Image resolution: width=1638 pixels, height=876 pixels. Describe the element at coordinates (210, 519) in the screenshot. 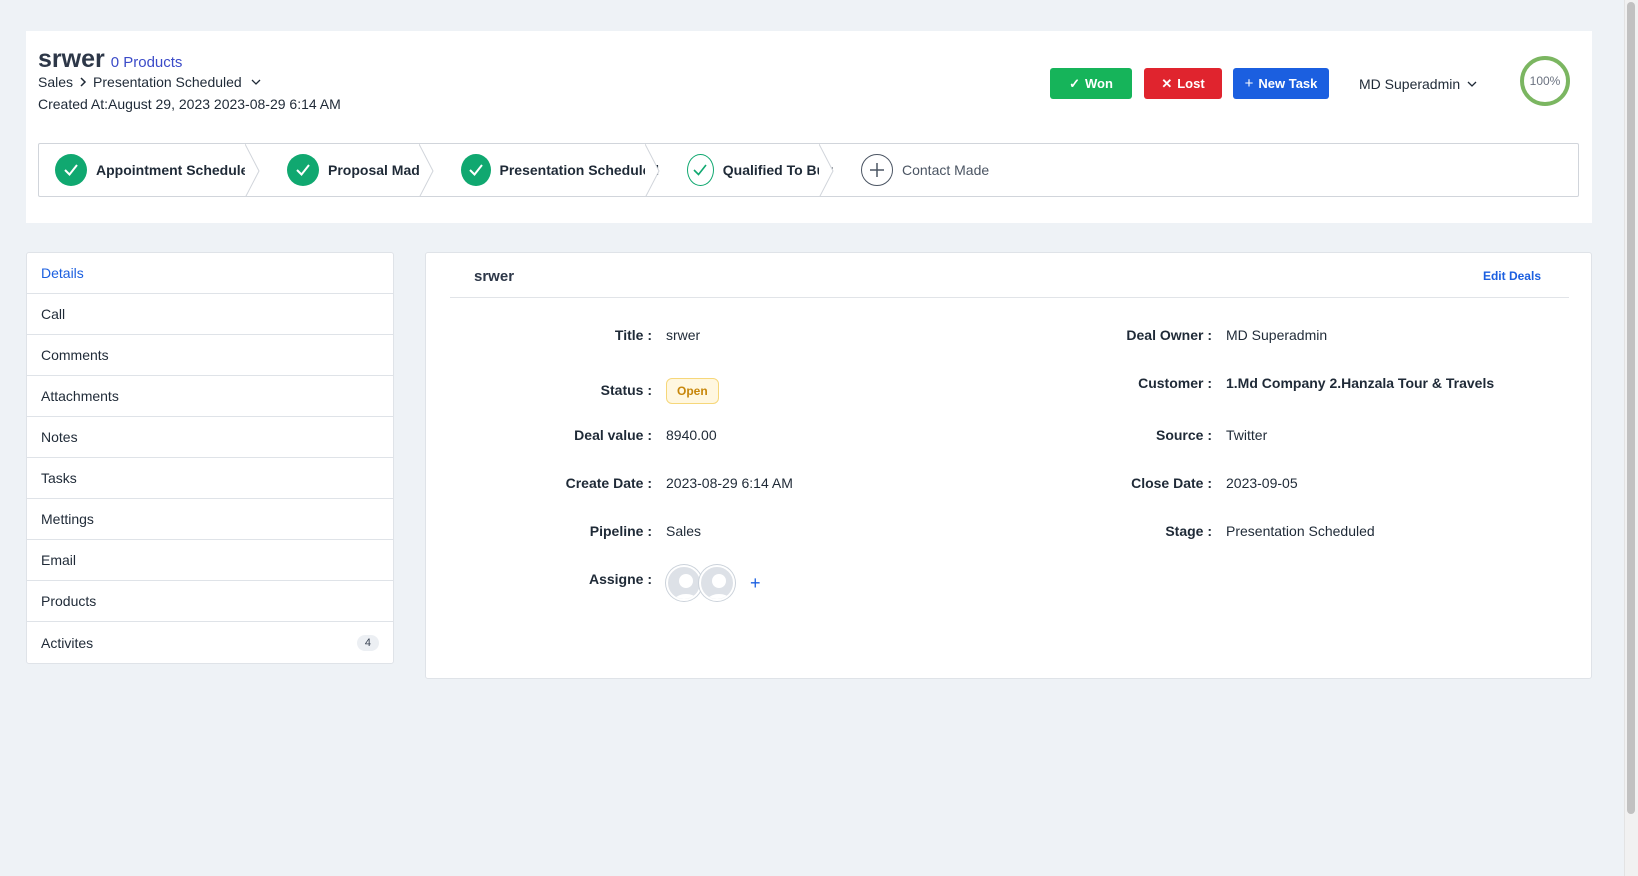

I see `sidebar-item-mettings: Mettings` at that location.